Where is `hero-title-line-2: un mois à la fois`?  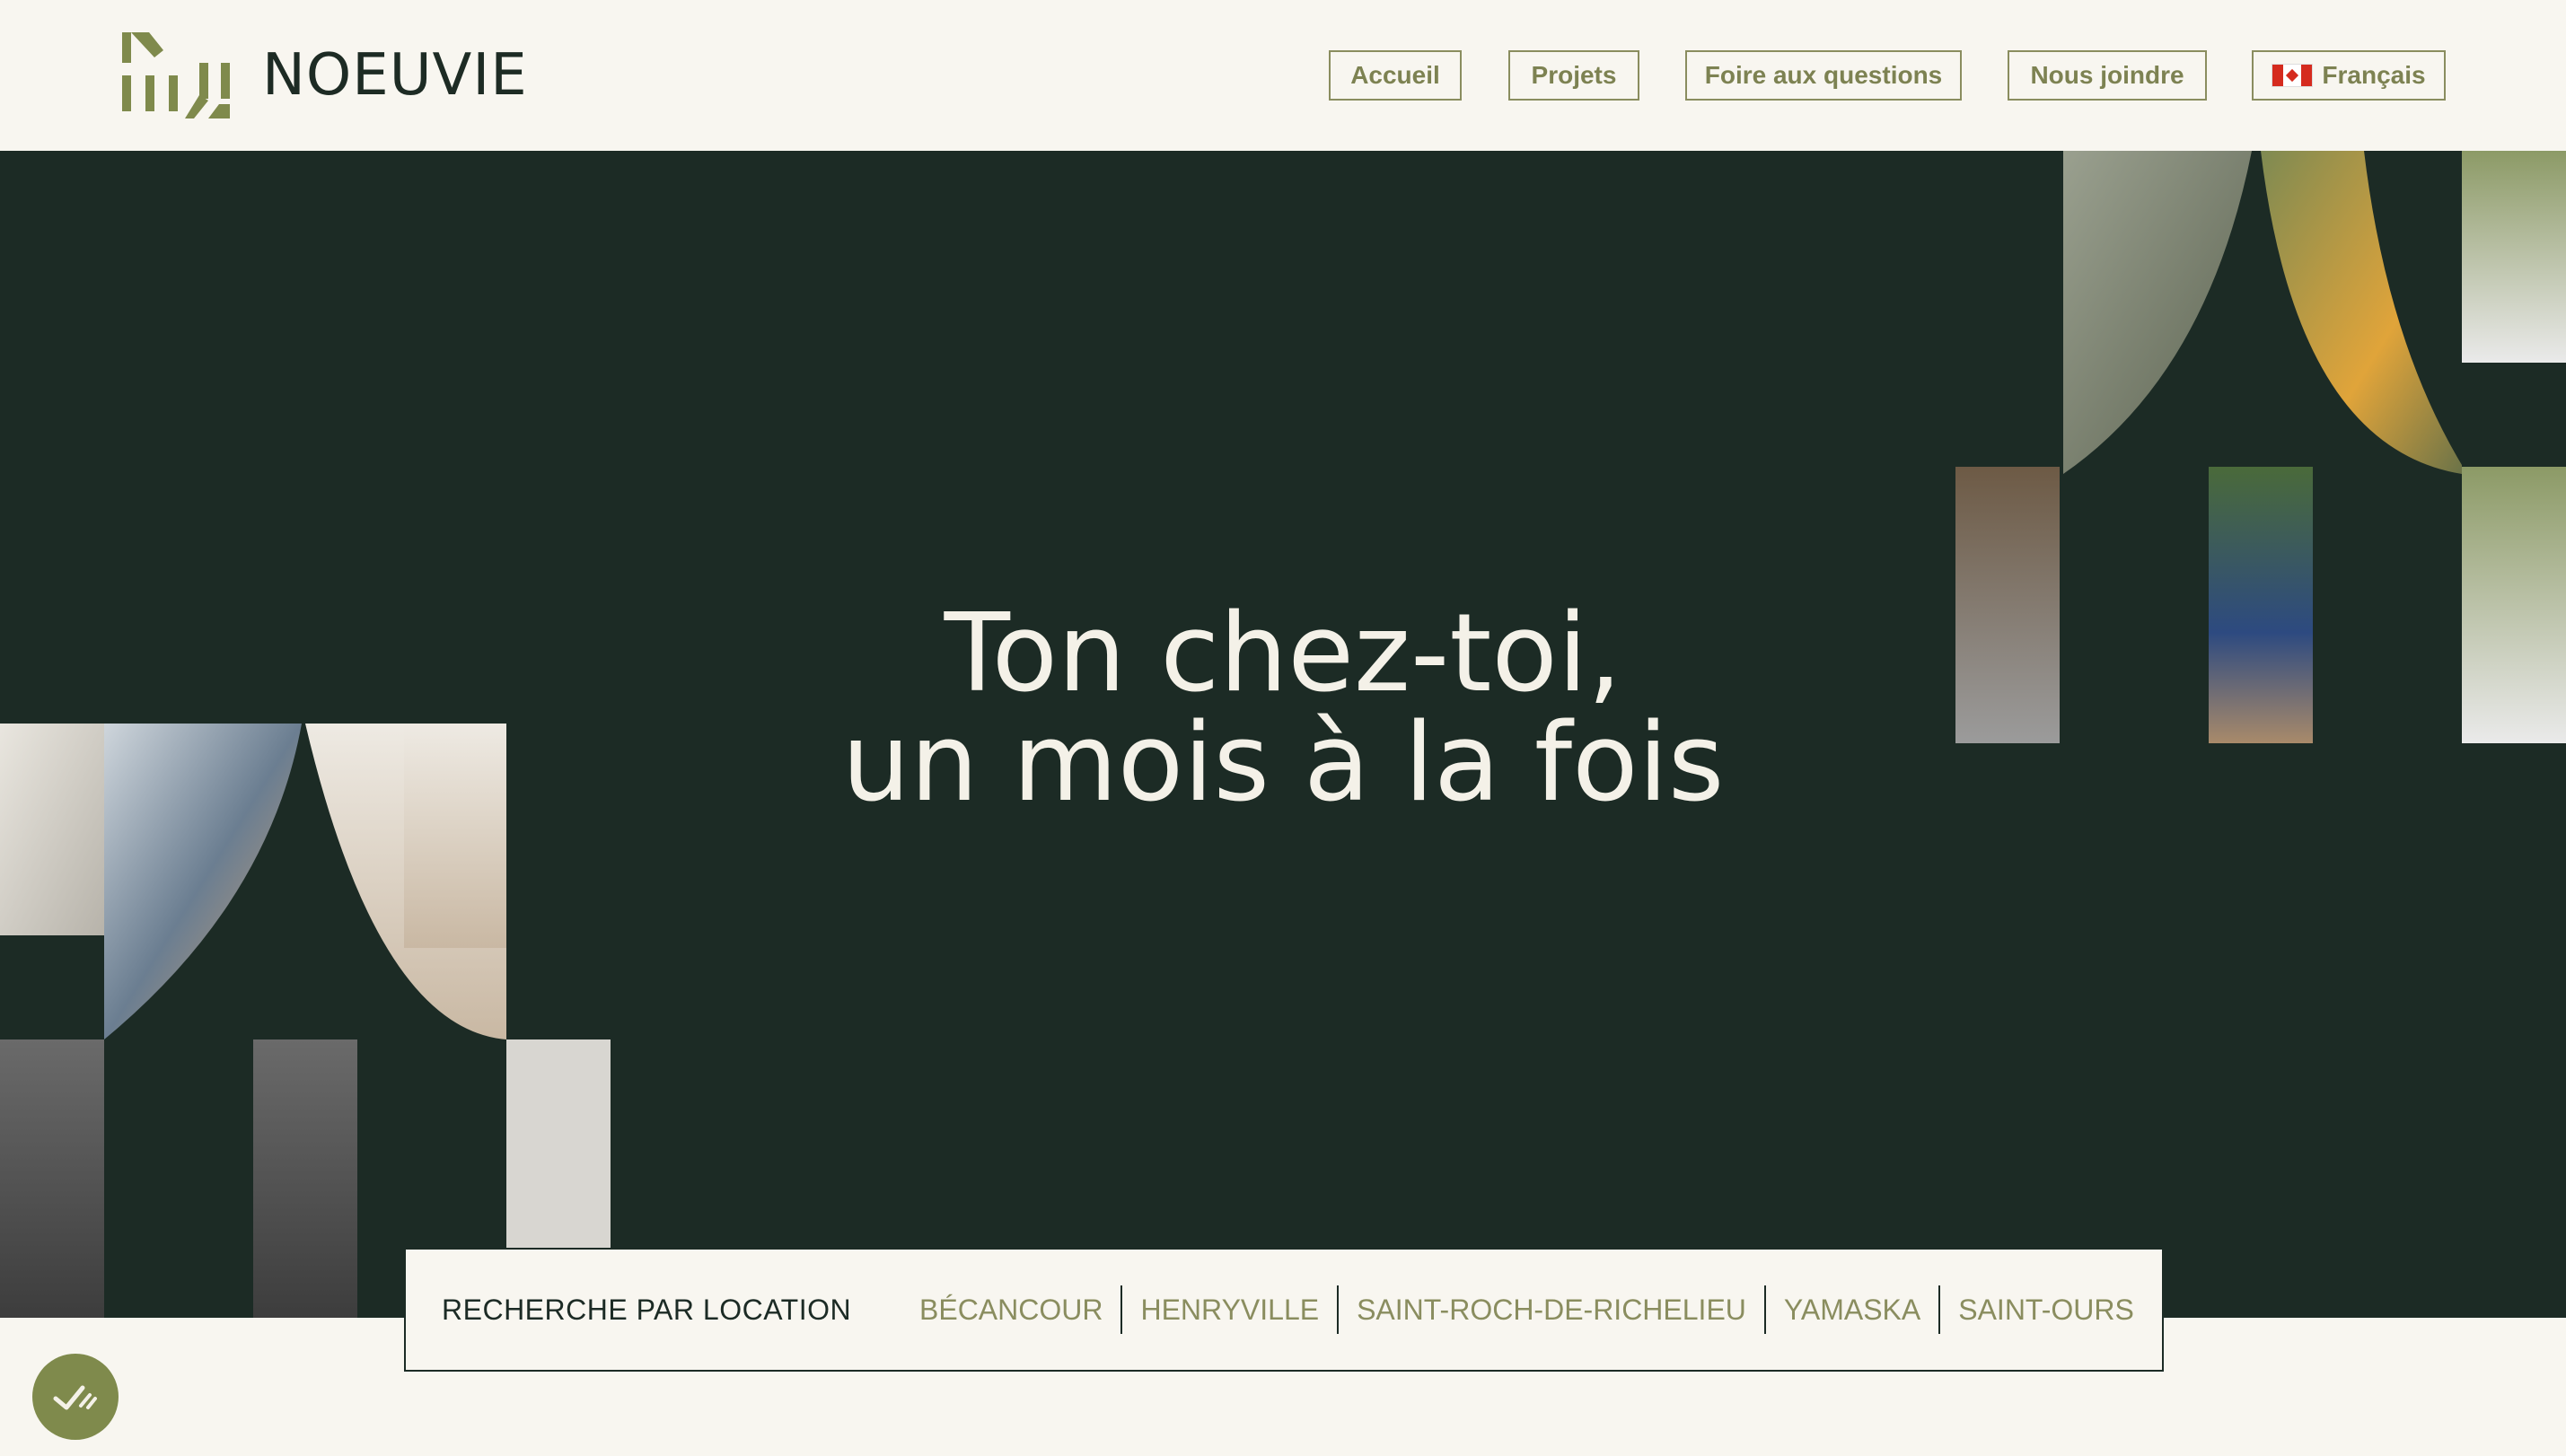
hero-title-line-2: un mois à la fois is located at coordinates (1283, 763).